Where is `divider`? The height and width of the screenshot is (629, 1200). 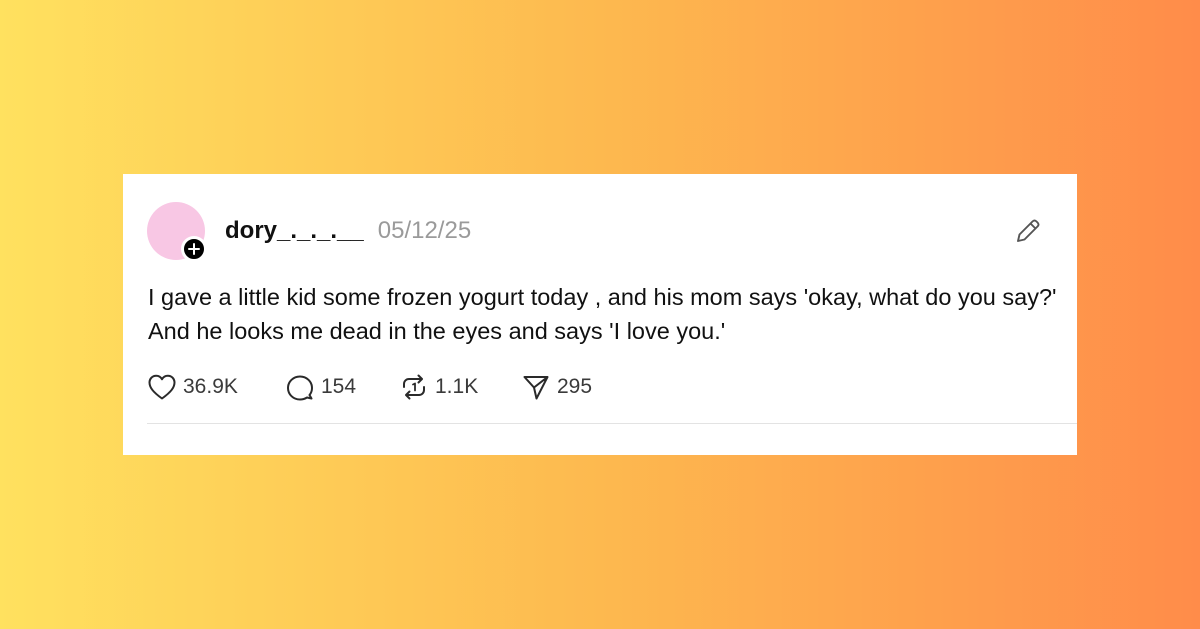
divider is located at coordinates (612, 423).